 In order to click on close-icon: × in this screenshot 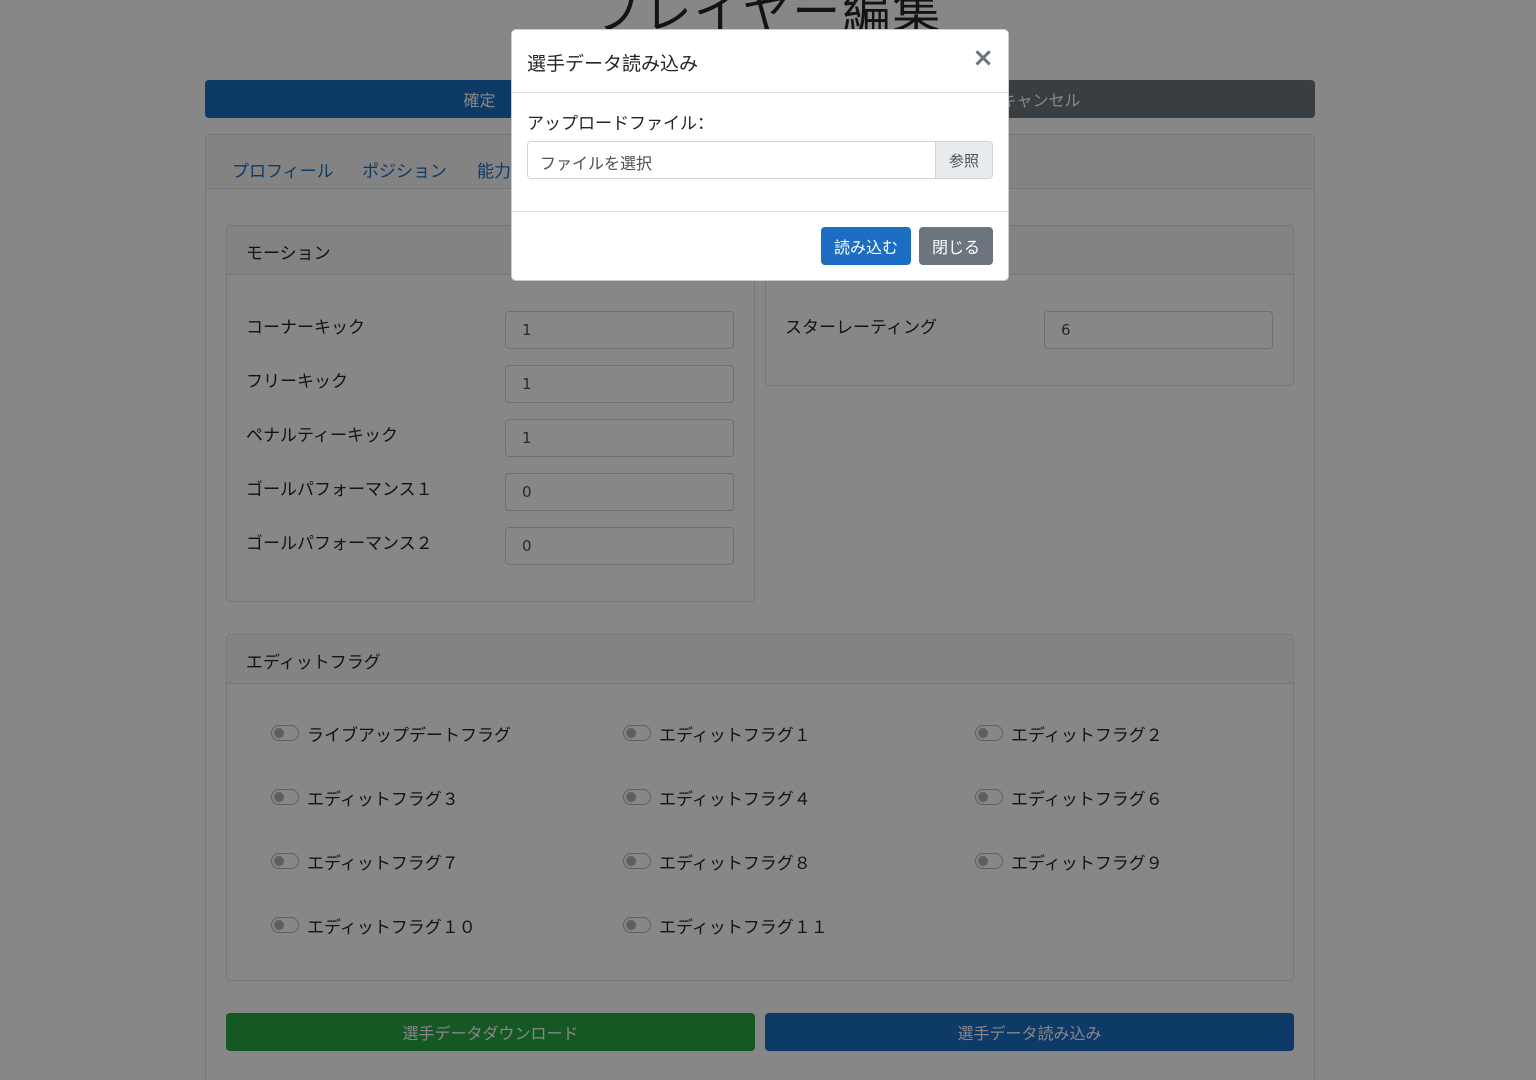, I will do `click(983, 58)`.